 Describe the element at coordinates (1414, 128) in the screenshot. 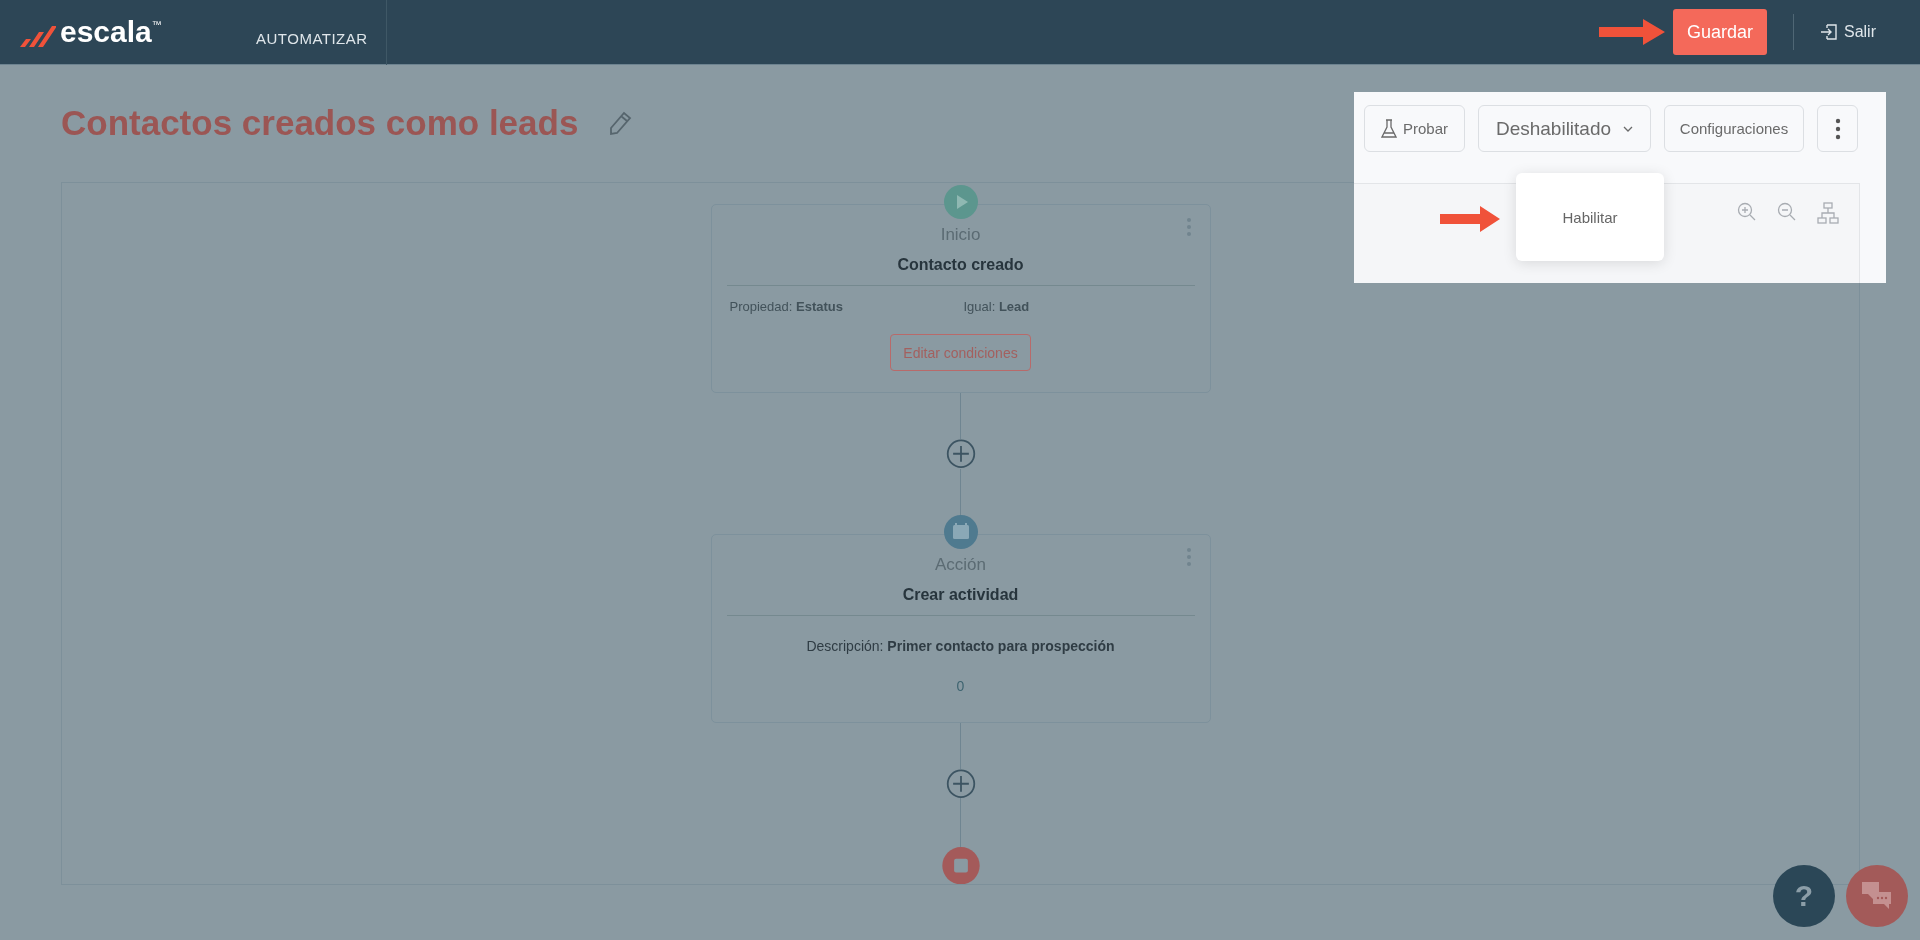

I see `test-button: Probar` at that location.